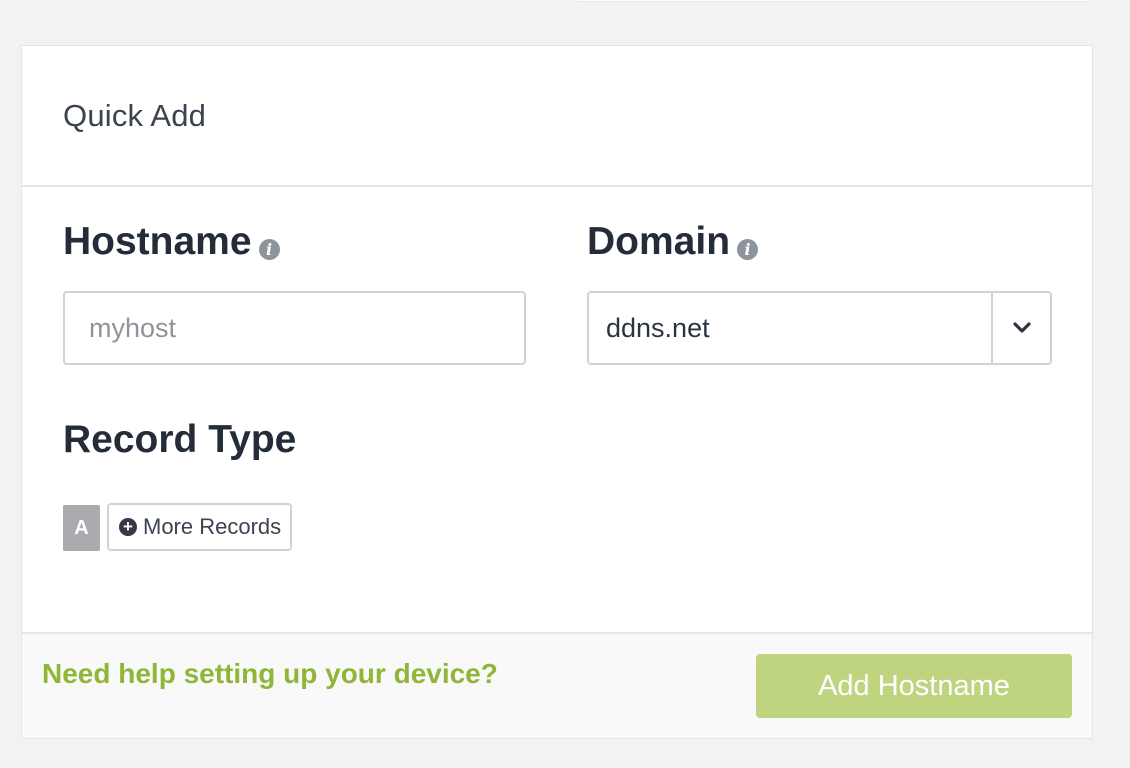  I want to click on hostname-input, so click(294, 328).